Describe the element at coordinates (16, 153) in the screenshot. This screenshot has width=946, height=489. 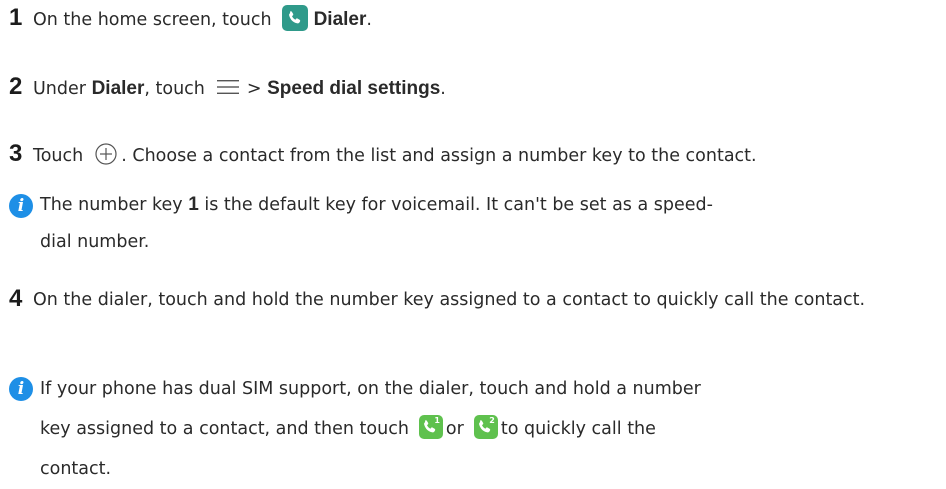
I see `step-number: 3` at that location.